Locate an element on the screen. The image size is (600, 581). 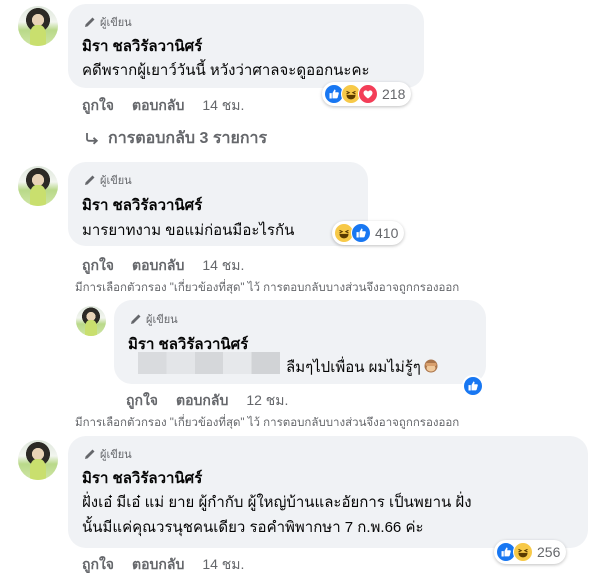
reaction-count: 410 is located at coordinates (387, 233).